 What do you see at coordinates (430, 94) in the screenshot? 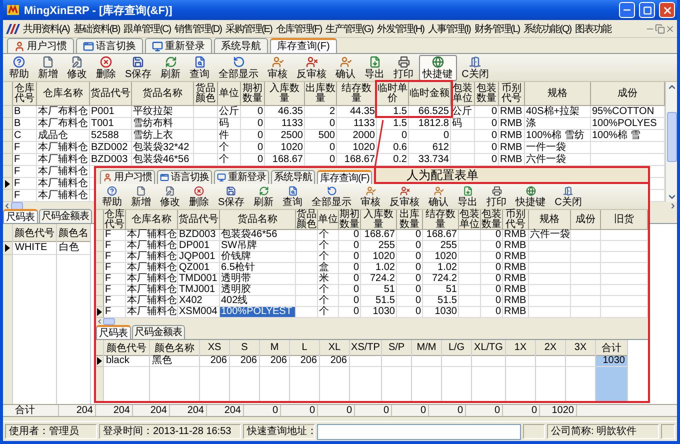
I see `column-header: 临时金额` at bounding box center [430, 94].